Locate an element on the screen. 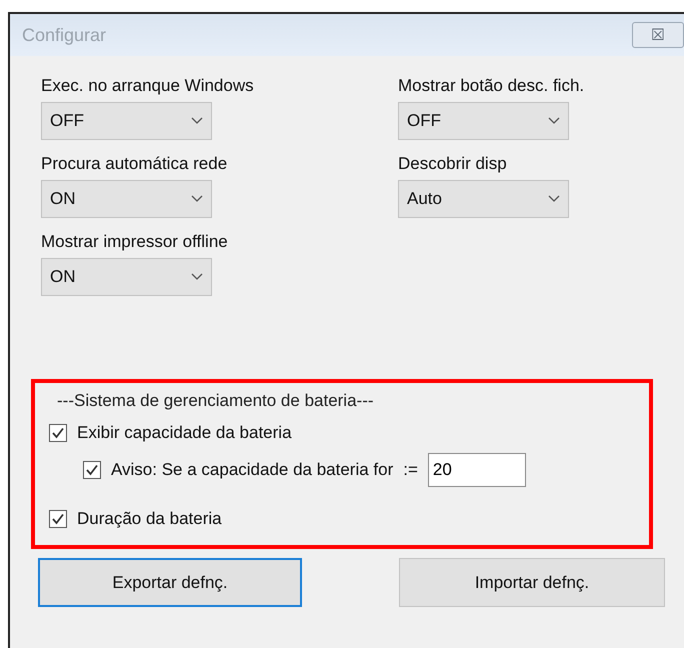 The image size is (684, 648). action-button: Exportar defnç. is located at coordinates (170, 582).